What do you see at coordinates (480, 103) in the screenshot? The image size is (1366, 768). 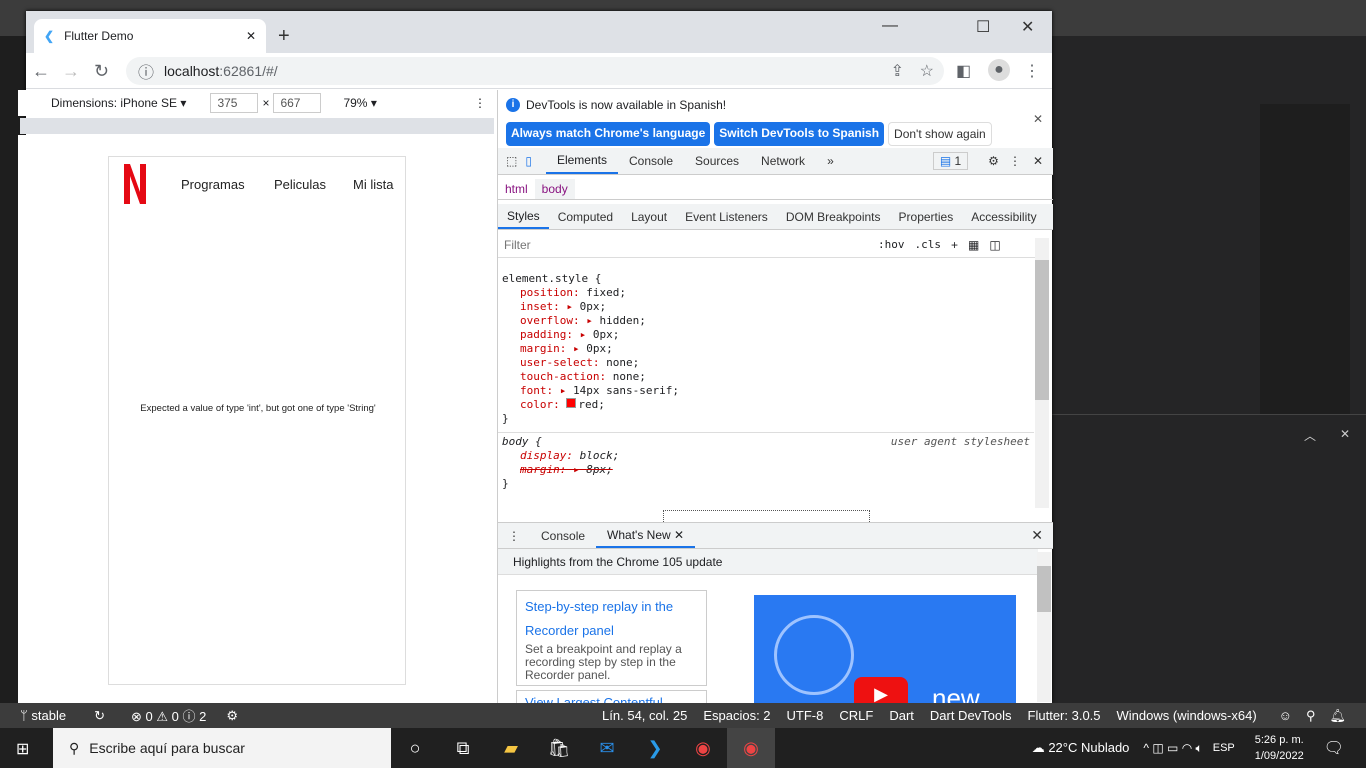 I see `device-more-icon: ⋮` at bounding box center [480, 103].